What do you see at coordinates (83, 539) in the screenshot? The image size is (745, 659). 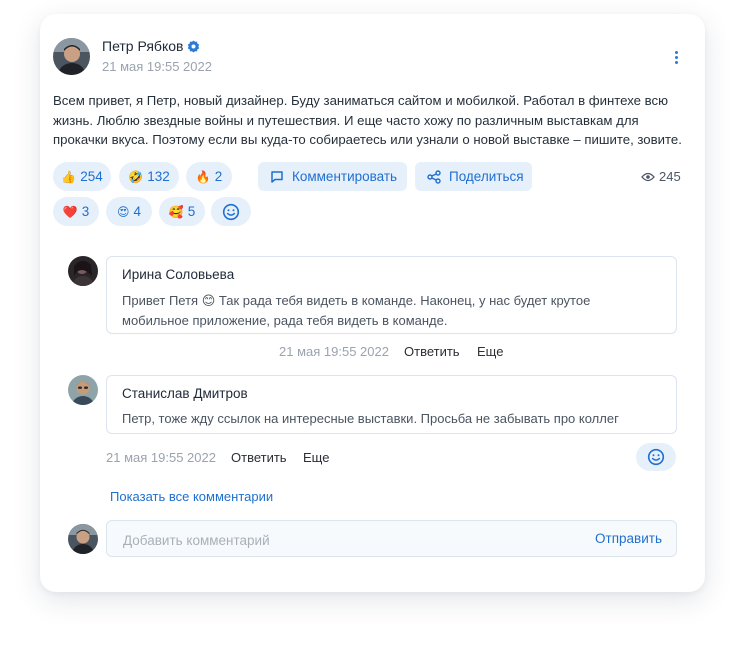 I see `current-user-avatar` at bounding box center [83, 539].